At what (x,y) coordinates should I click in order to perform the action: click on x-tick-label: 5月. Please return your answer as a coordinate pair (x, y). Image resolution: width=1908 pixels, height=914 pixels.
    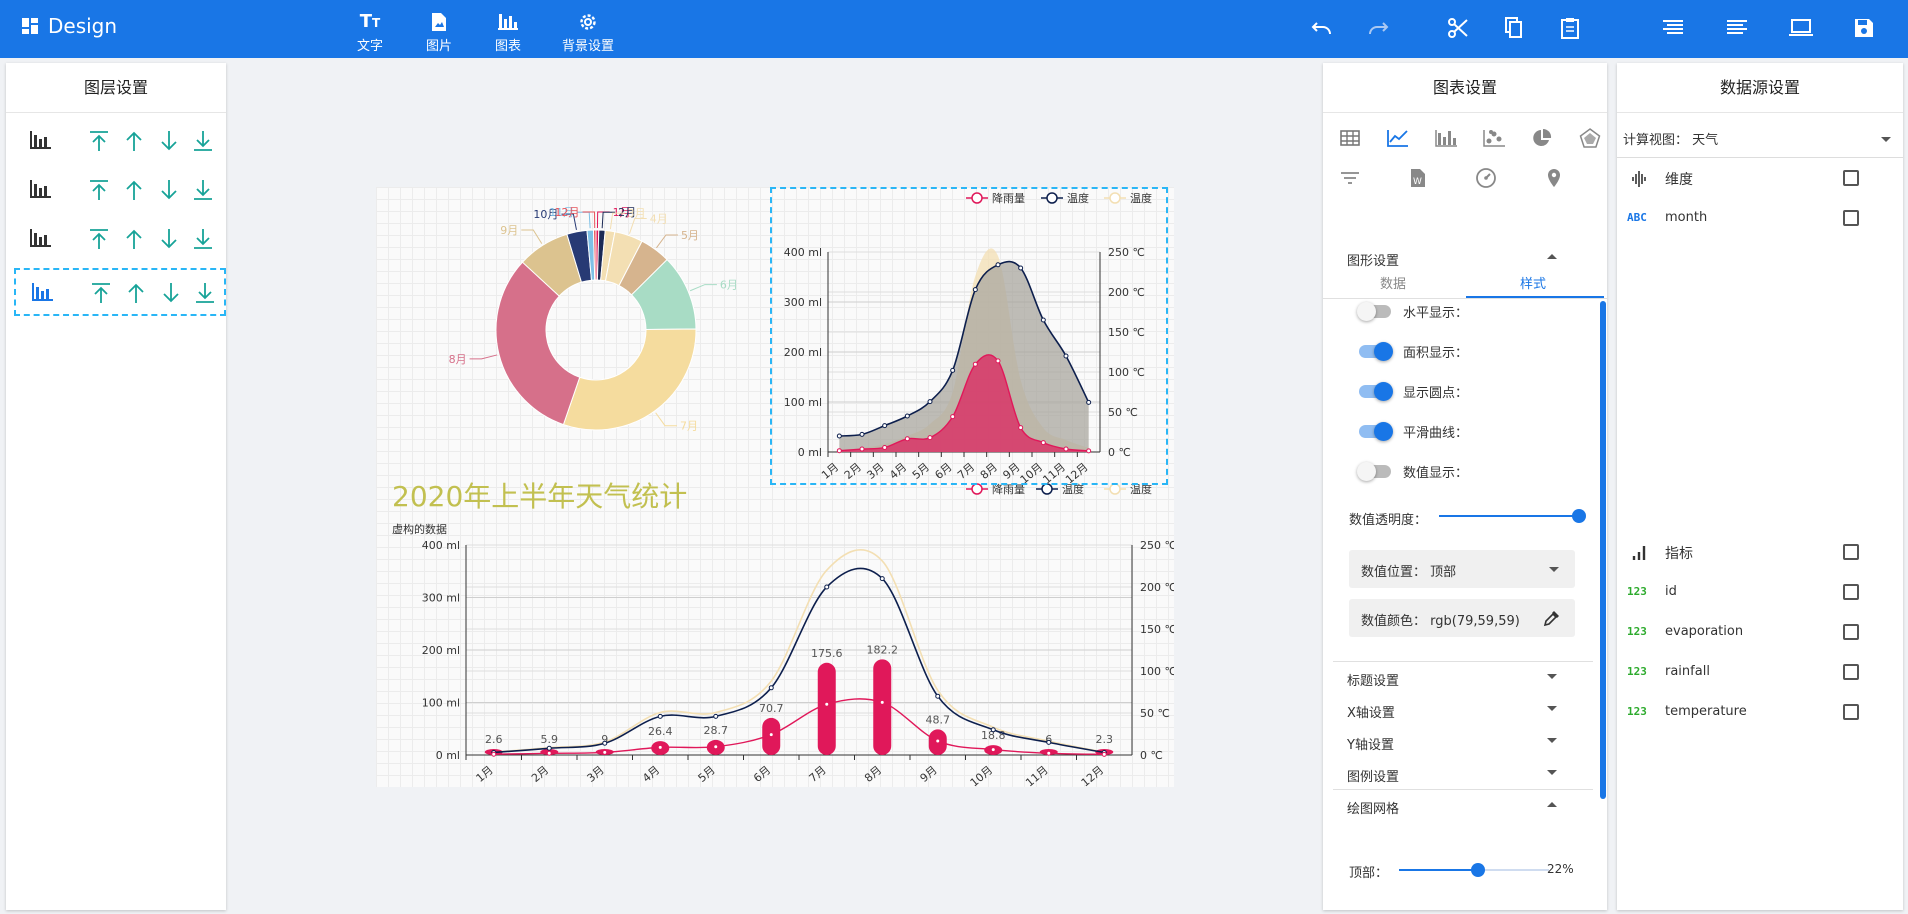
    Looking at the image, I should click on (707, 774).